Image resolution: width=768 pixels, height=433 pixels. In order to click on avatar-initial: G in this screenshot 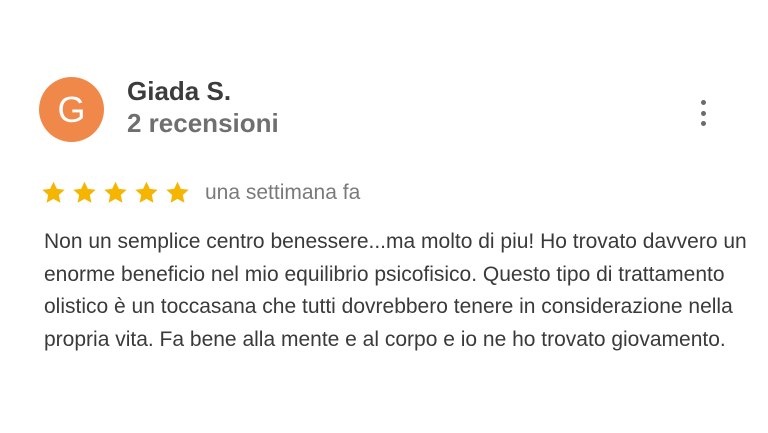, I will do `click(71, 109)`.